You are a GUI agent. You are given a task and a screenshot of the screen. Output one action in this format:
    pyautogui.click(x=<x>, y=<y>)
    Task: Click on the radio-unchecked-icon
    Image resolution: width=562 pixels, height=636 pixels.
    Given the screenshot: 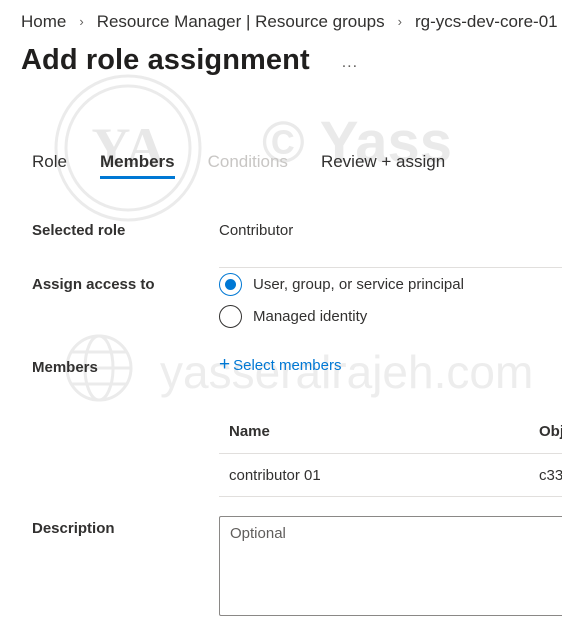 What is the action you would take?
    pyautogui.click(x=230, y=316)
    